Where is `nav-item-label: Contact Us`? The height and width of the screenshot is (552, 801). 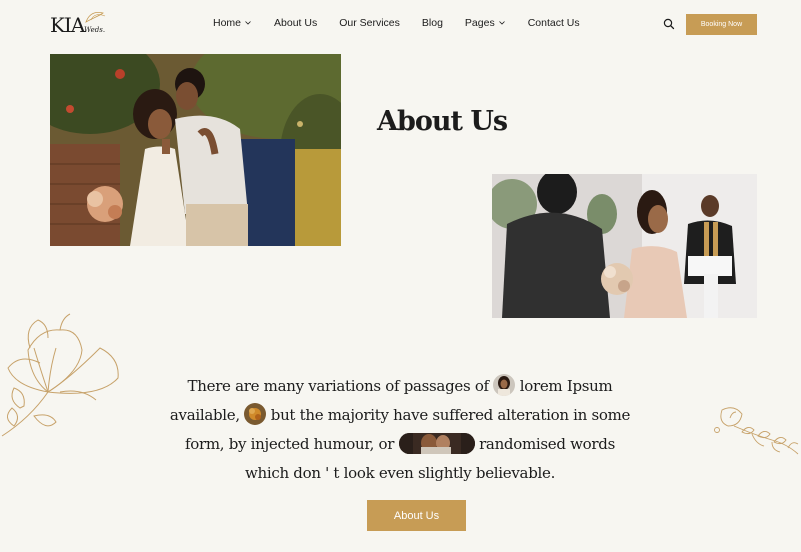 nav-item-label: Contact Us is located at coordinates (553, 23).